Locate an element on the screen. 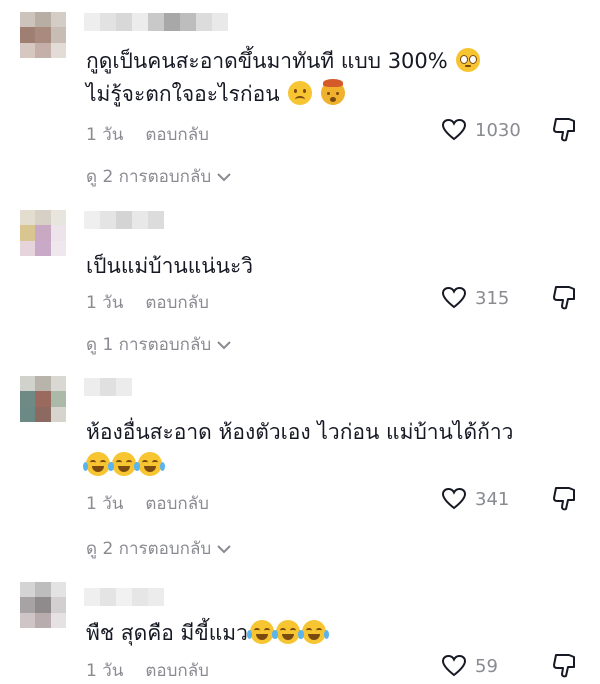 The width and height of the screenshot is (600, 684). comment-text: เป็นแม่บ้านแน่นะวิ is located at coordinates (170, 266).